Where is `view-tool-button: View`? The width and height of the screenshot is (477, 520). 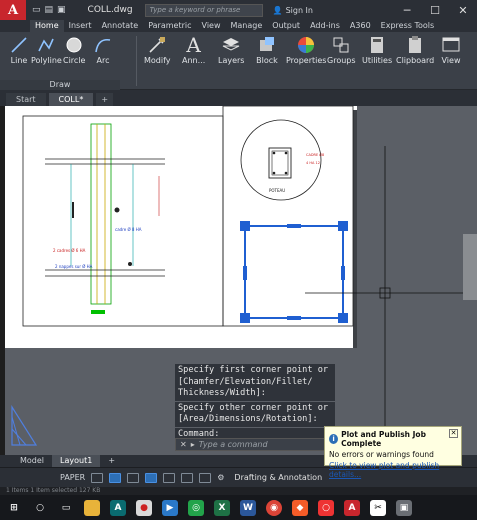 view-tool-button: View is located at coordinates (451, 49).